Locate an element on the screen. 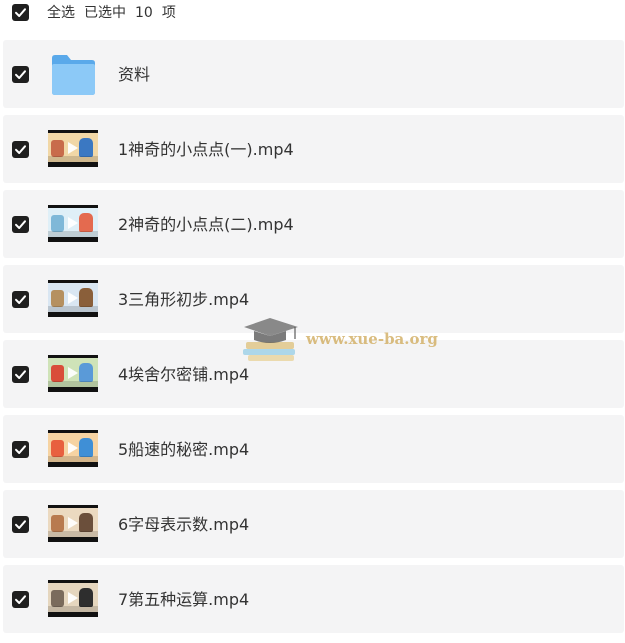 This screenshot has height=643, width=625. file-name: 6字母表示数.mp4 is located at coordinates (183, 525).